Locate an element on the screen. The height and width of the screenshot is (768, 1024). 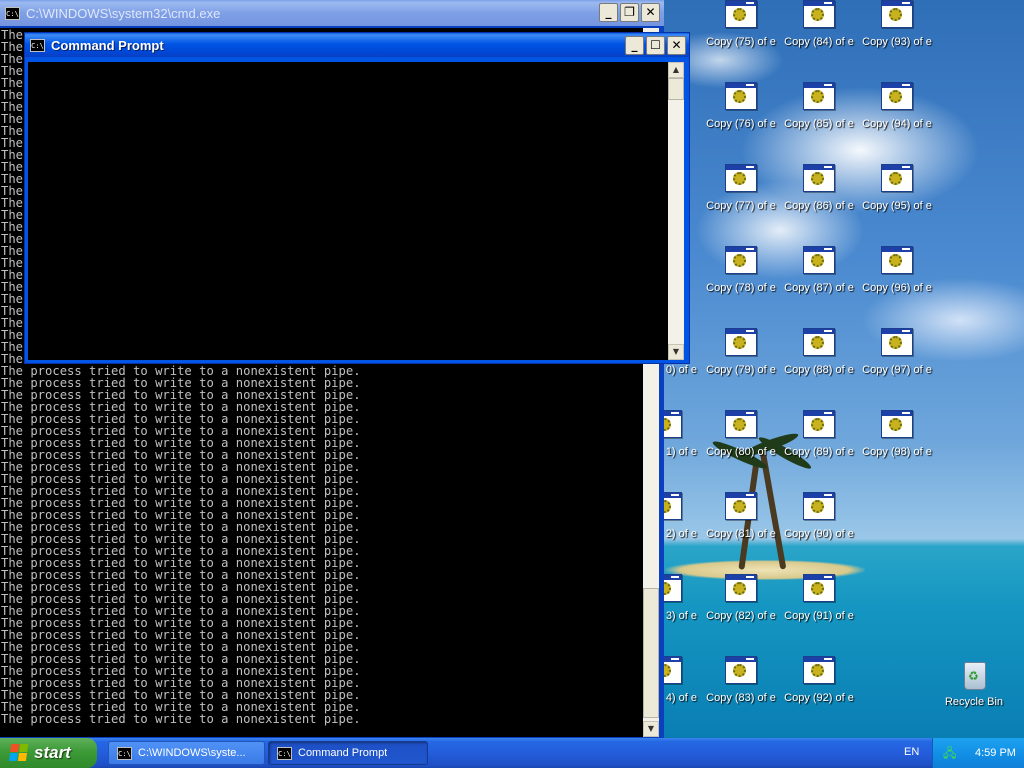
desktop-shortcut-icon: Copy (79) of e is located at coordinates (741, 358).